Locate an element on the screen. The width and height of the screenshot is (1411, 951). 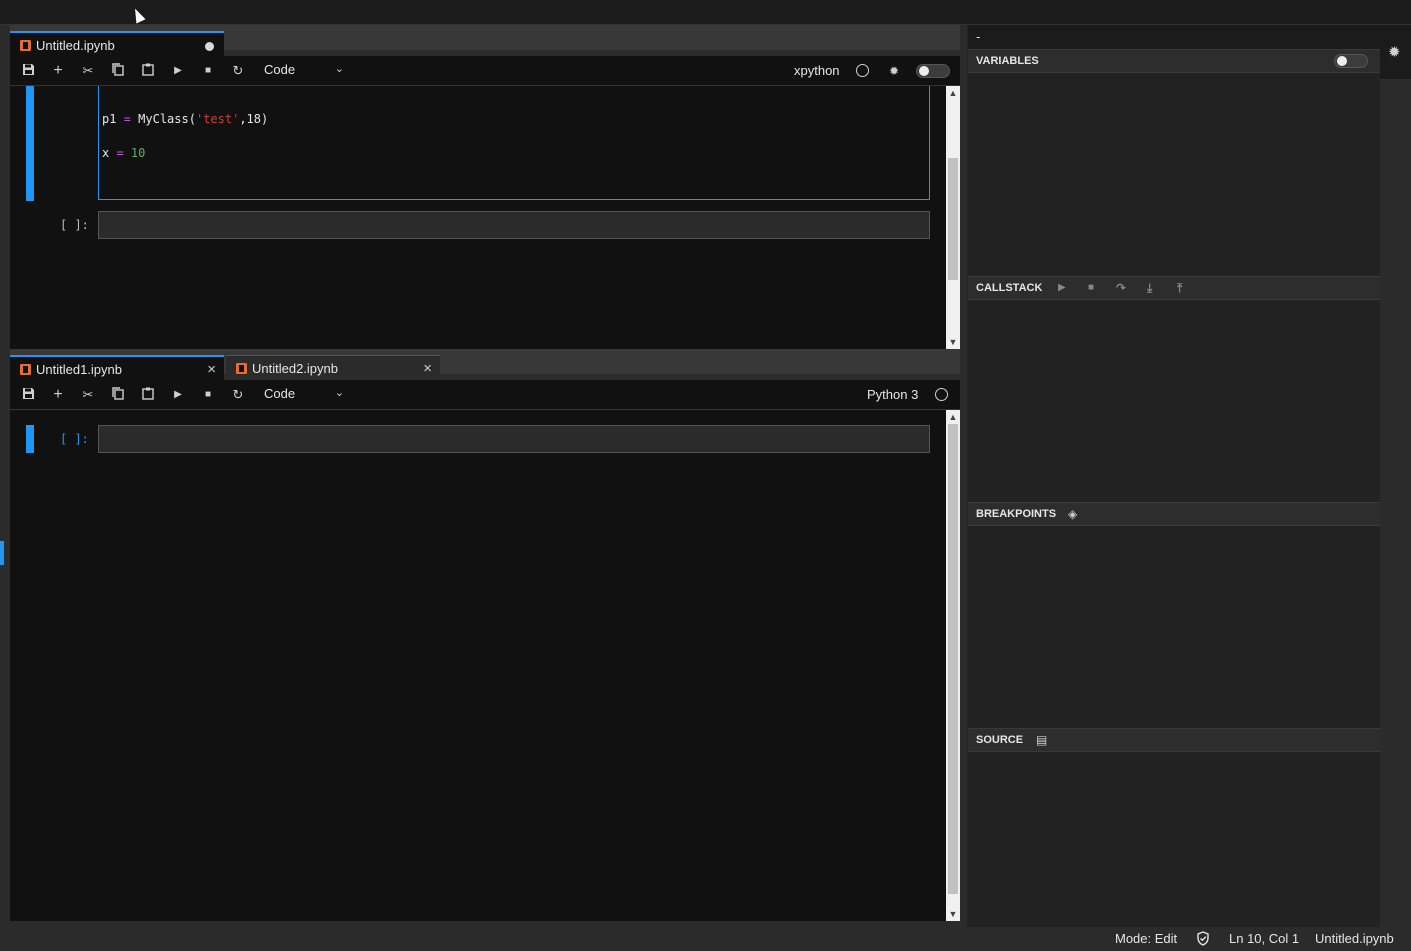
tab-label: Untitled2.ipynb is located at coordinates (295, 368).